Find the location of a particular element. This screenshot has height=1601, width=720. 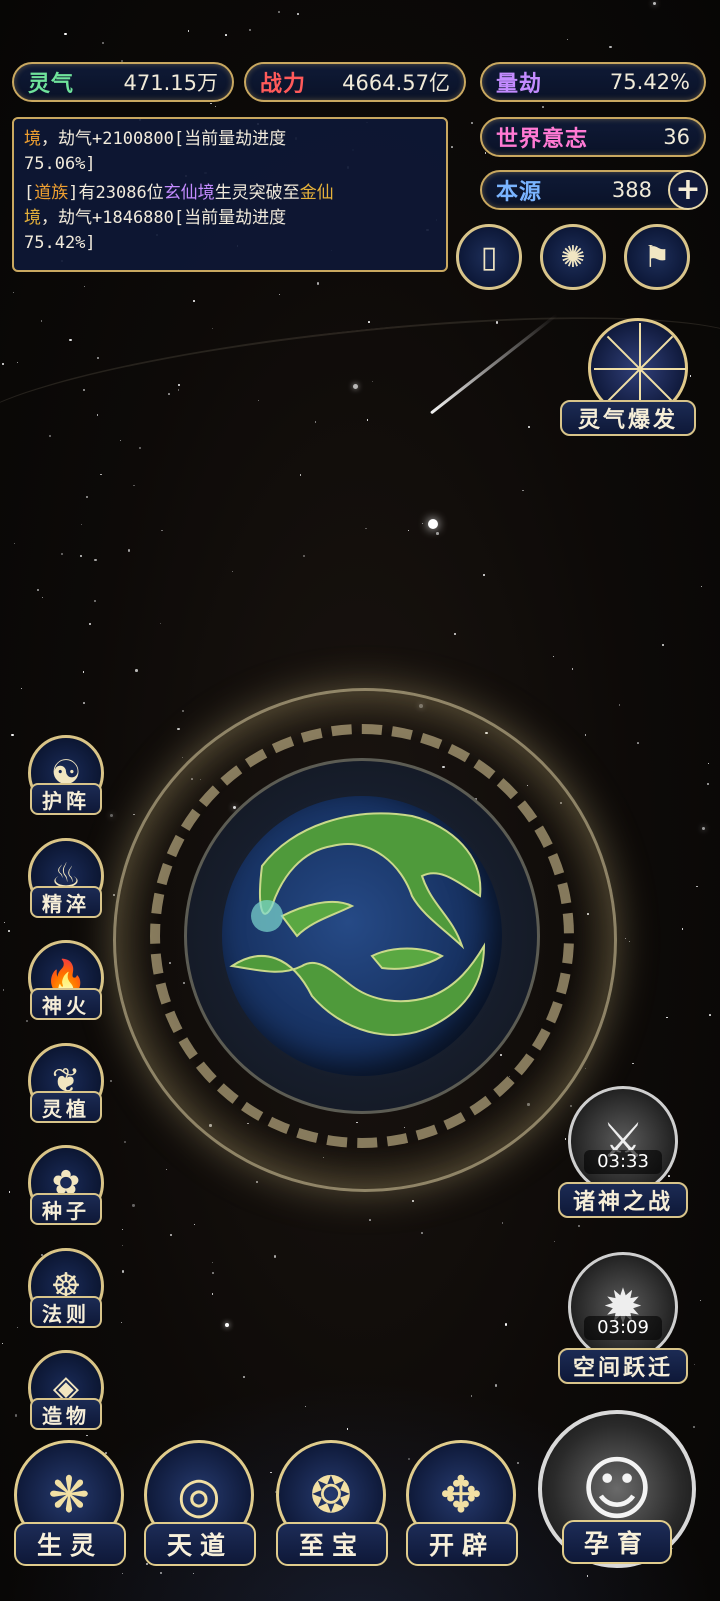

nav-creatures: ❋ 生灵 is located at coordinates (69, 1520).